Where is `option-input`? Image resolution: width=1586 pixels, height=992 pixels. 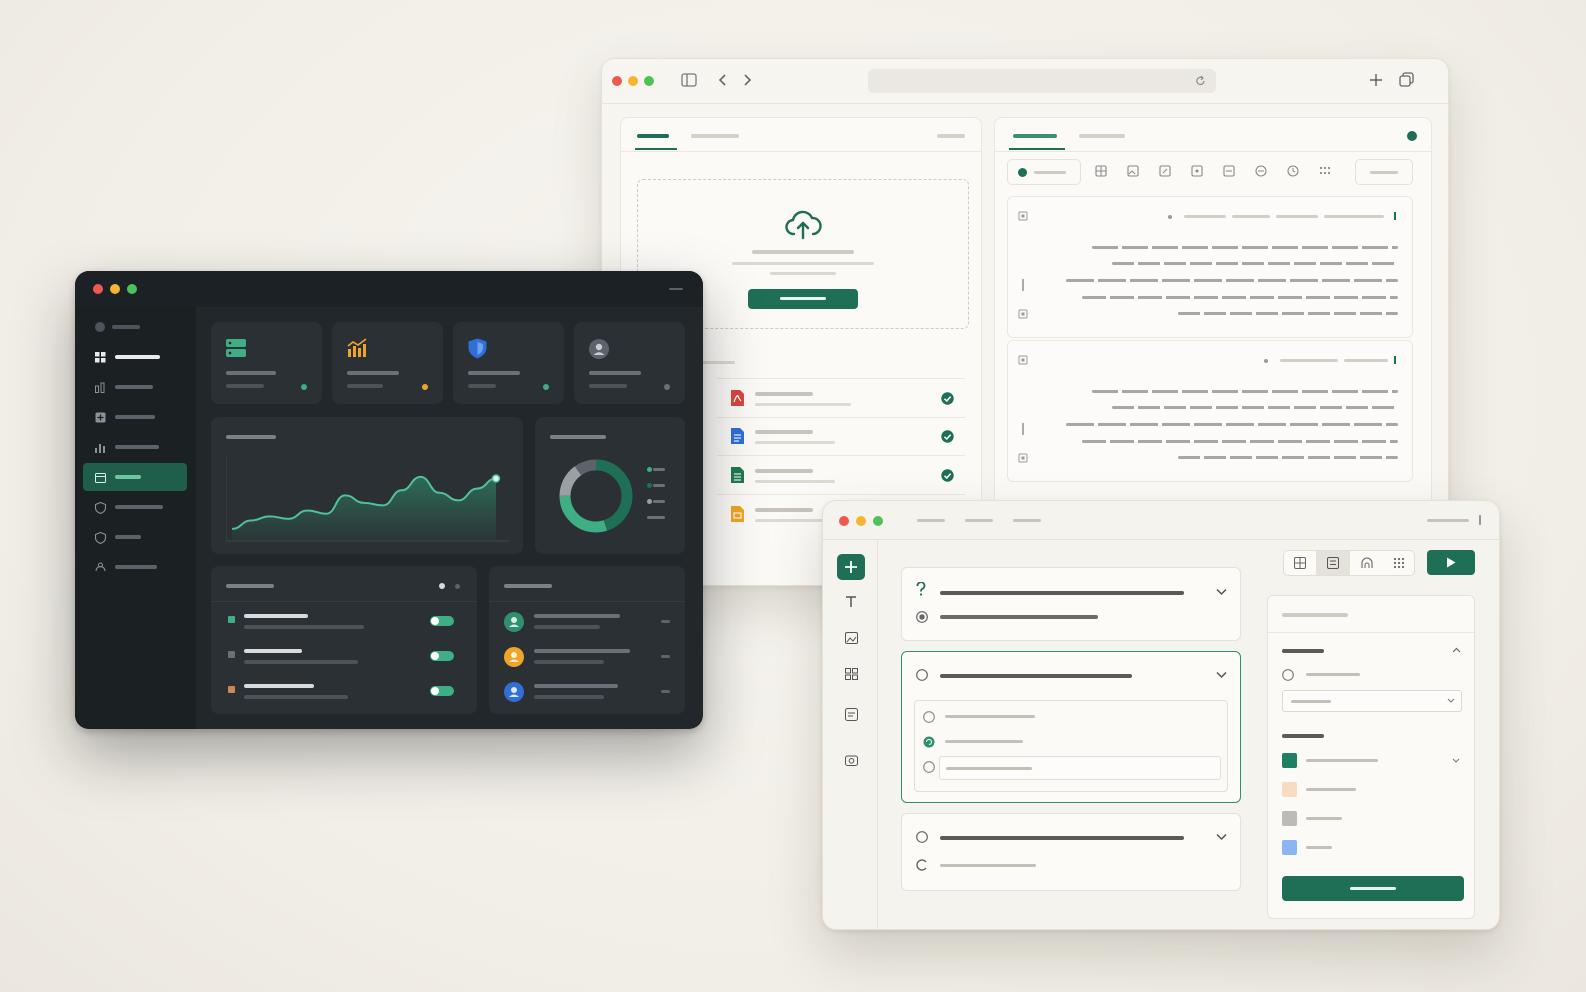 option-input is located at coordinates (1080, 768).